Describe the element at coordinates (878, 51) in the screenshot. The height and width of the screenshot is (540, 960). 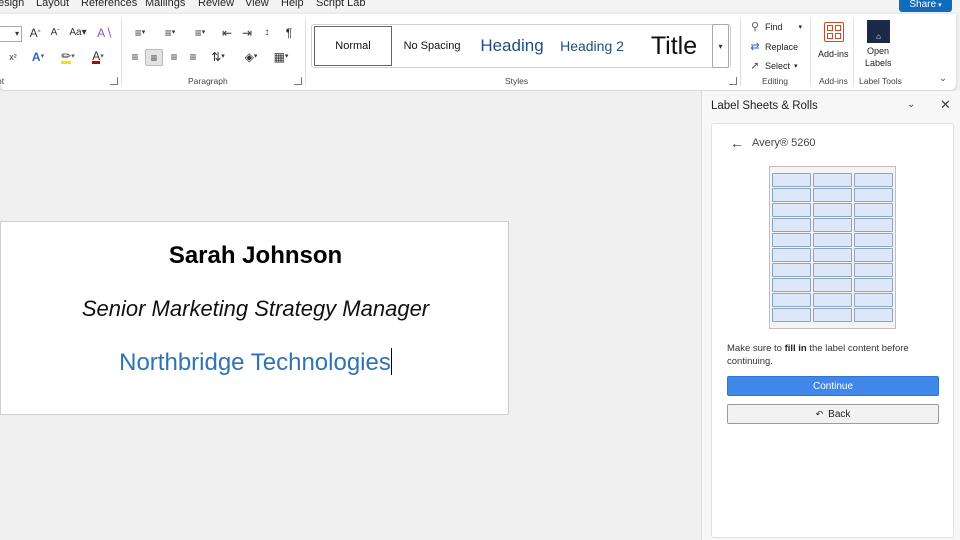
I see `open-labels-line1: Open` at that location.